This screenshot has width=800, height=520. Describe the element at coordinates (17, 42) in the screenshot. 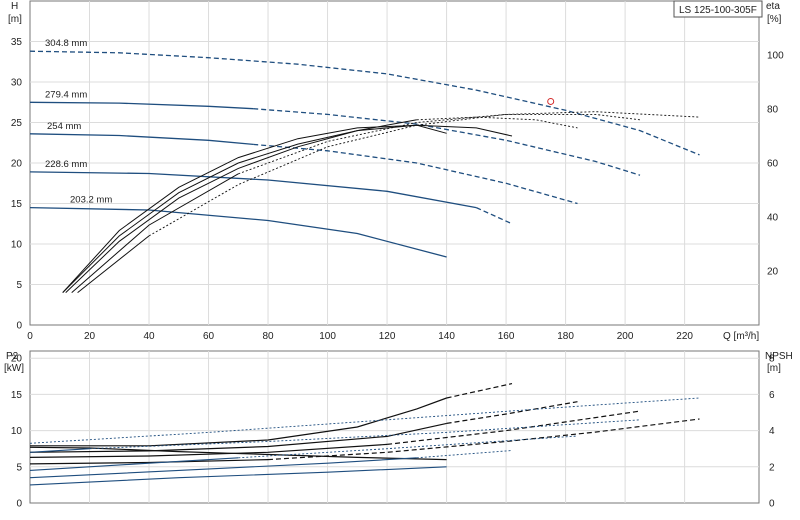

I see `head-tick-label: 35` at that location.